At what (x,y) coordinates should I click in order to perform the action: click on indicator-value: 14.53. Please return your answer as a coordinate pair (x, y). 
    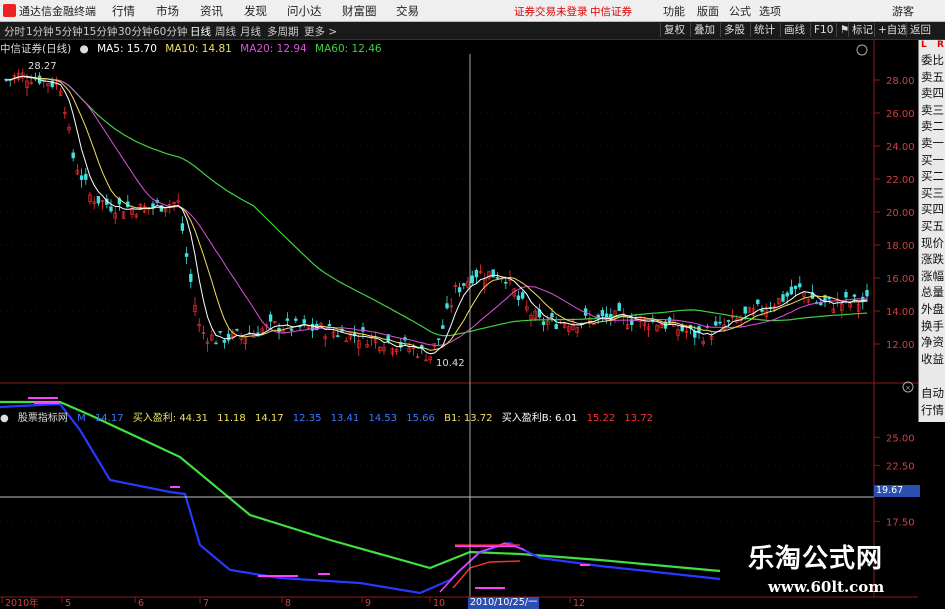
    Looking at the image, I should click on (383, 418).